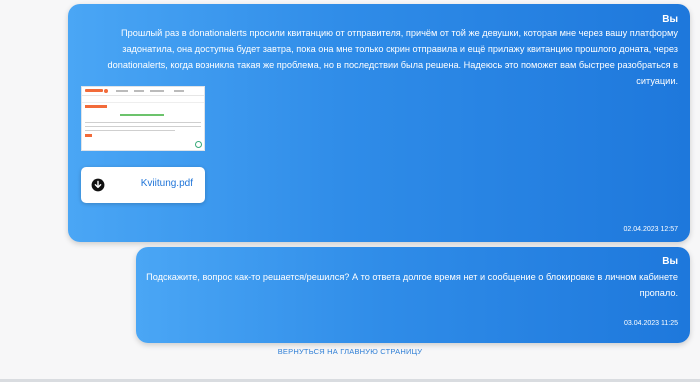 The width and height of the screenshot is (700, 382). What do you see at coordinates (651, 323) in the screenshot?
I see `message-timestamp: 03.04.2023 11:25` at bounding box center [651, 323].